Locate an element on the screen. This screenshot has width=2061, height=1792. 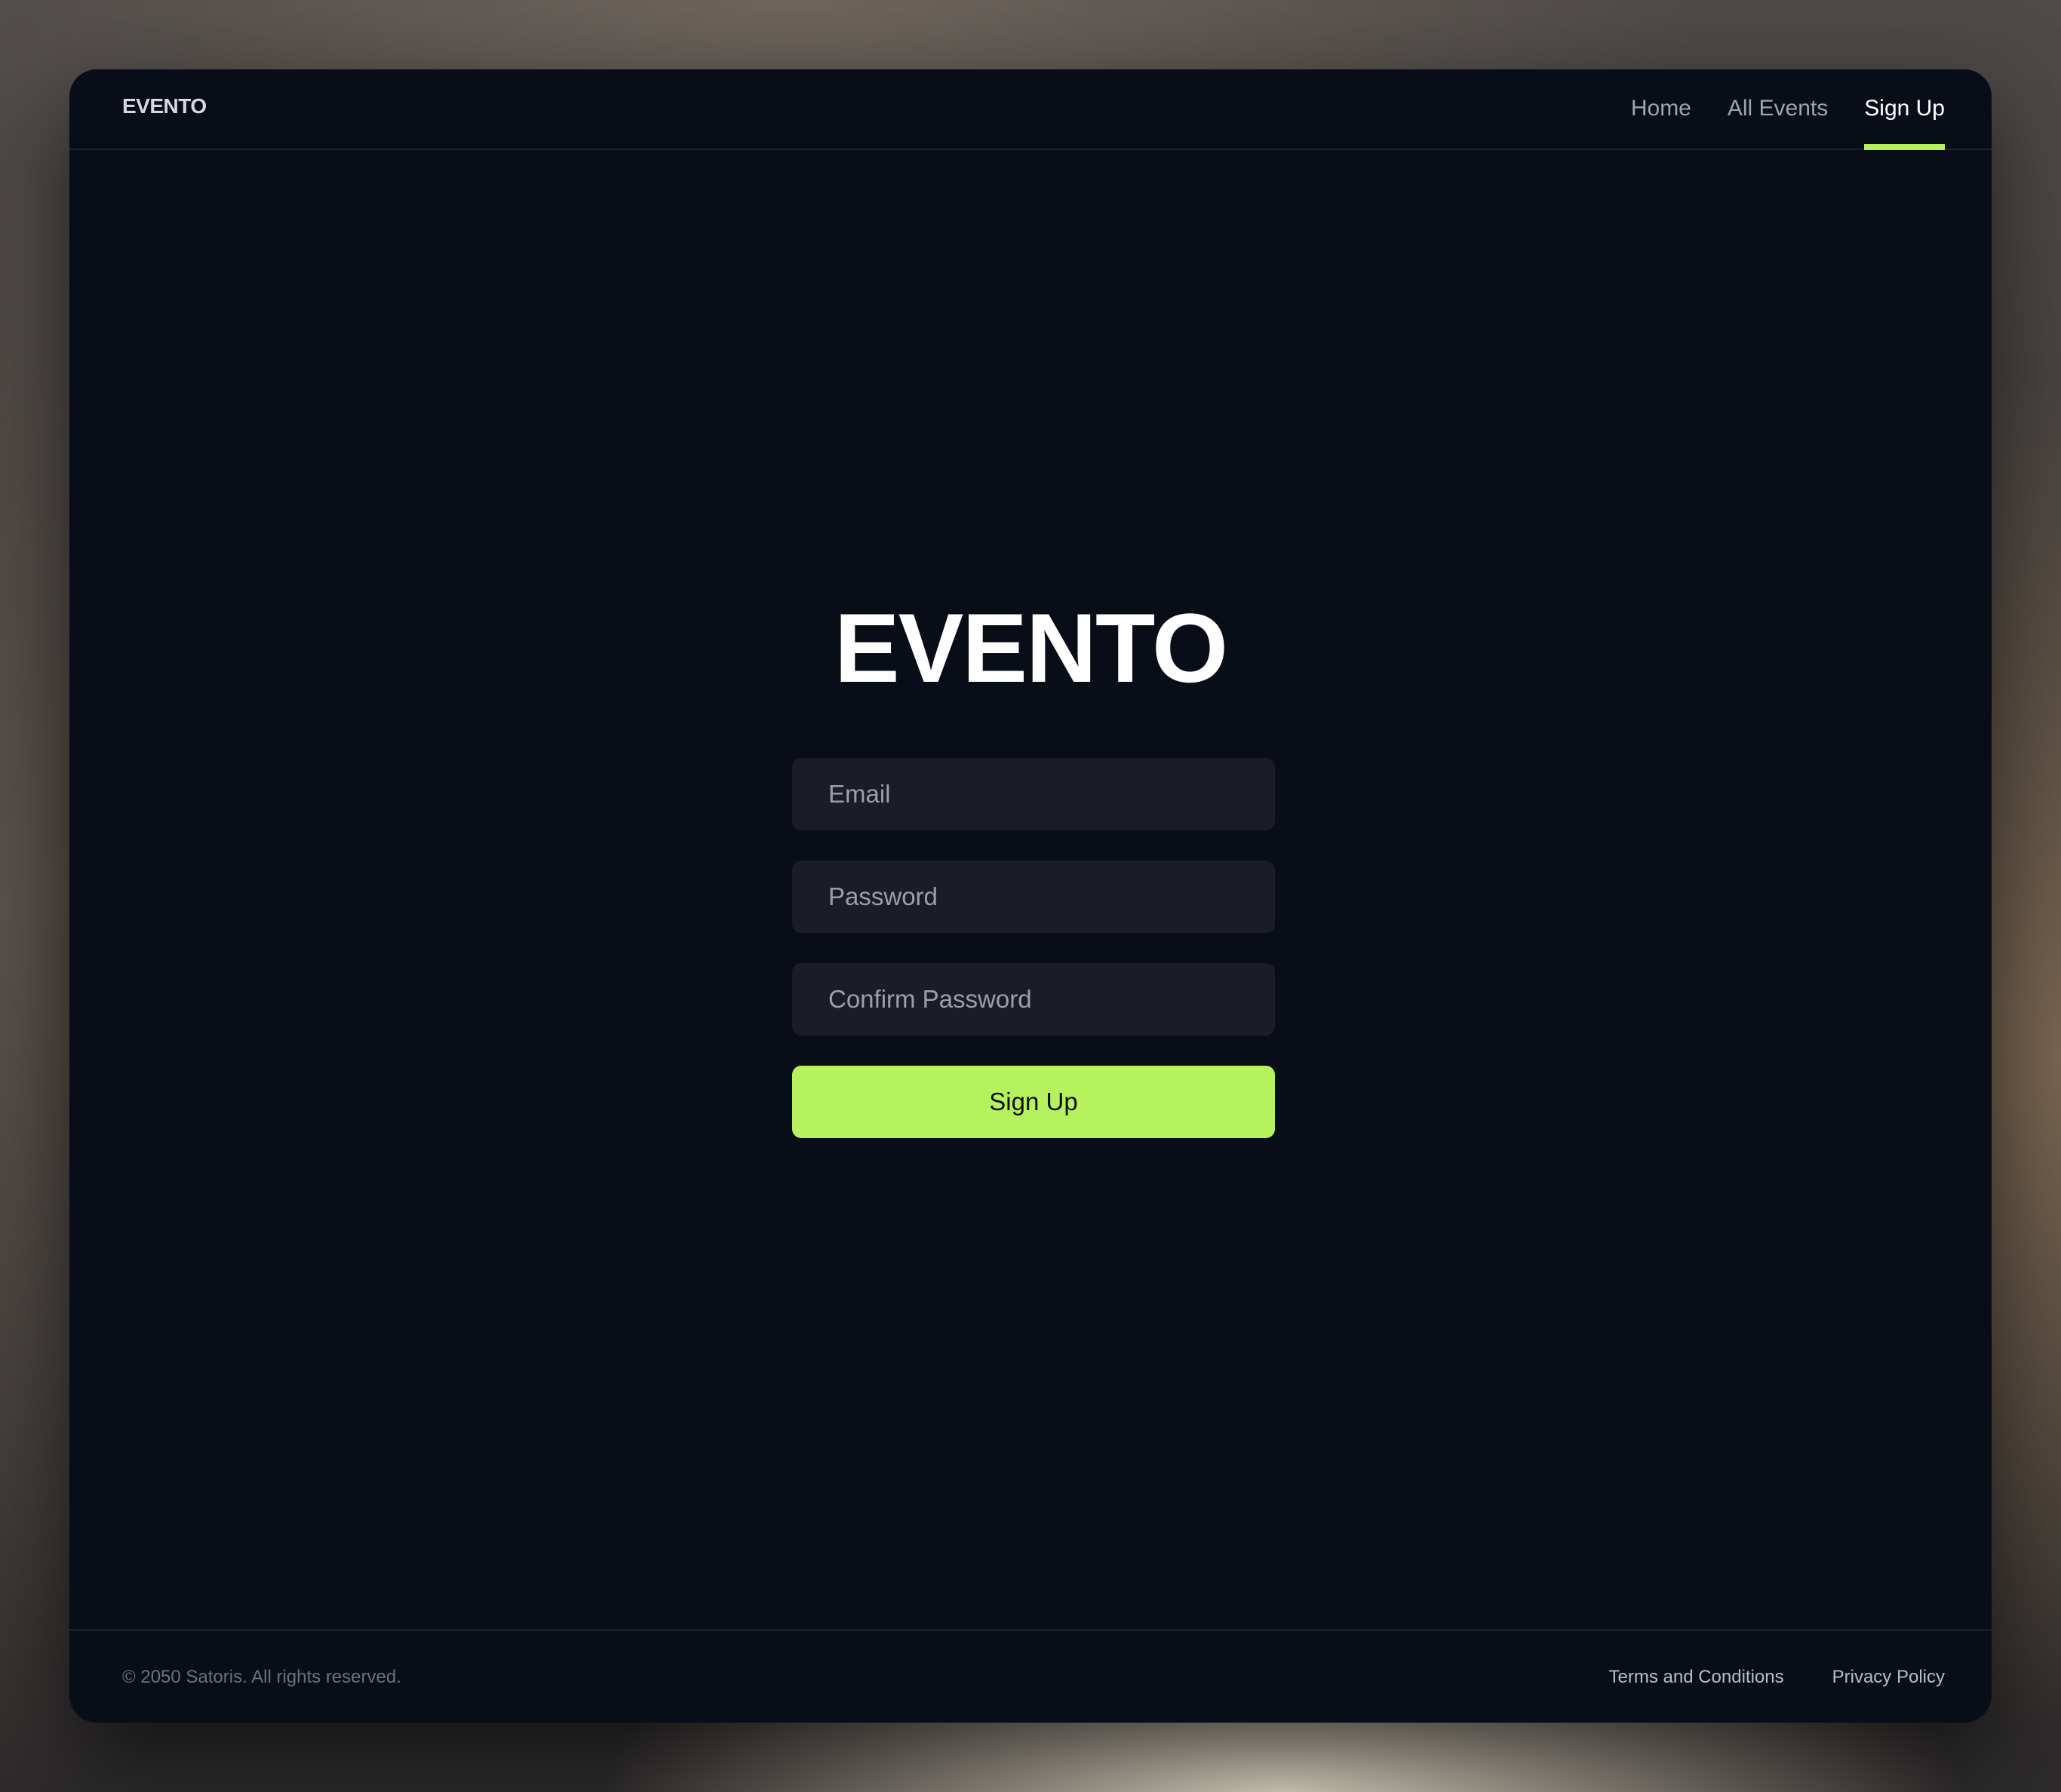
main-nav: Home All Events Sign Up is located at coordinates (1788, 109).